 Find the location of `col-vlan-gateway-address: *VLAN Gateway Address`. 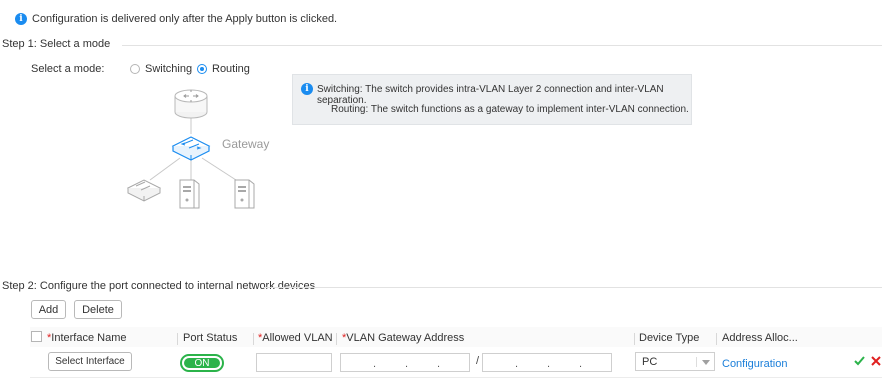

col-vlan-gateway-address: *VLAN Gateway Address is located at coordinates (403, 338).